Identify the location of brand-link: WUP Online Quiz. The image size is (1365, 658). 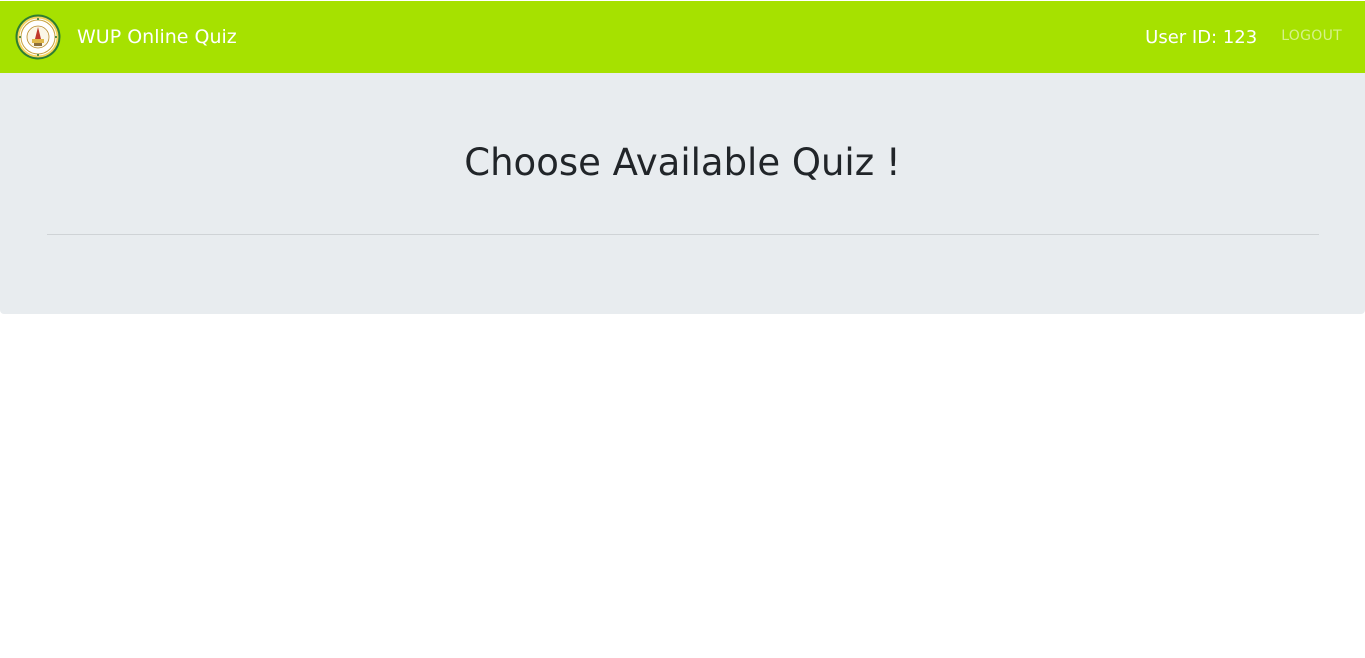
(126, 37).